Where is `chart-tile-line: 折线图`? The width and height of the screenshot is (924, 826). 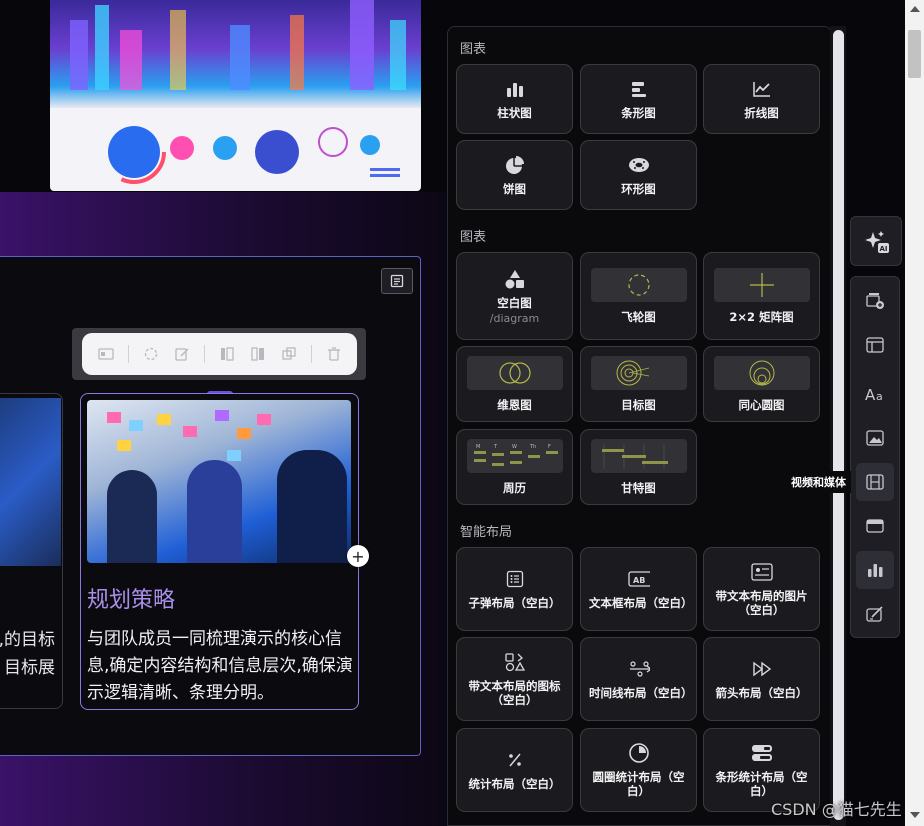
chart-tile-line: 折线图 is located at coordinates (761, 99).